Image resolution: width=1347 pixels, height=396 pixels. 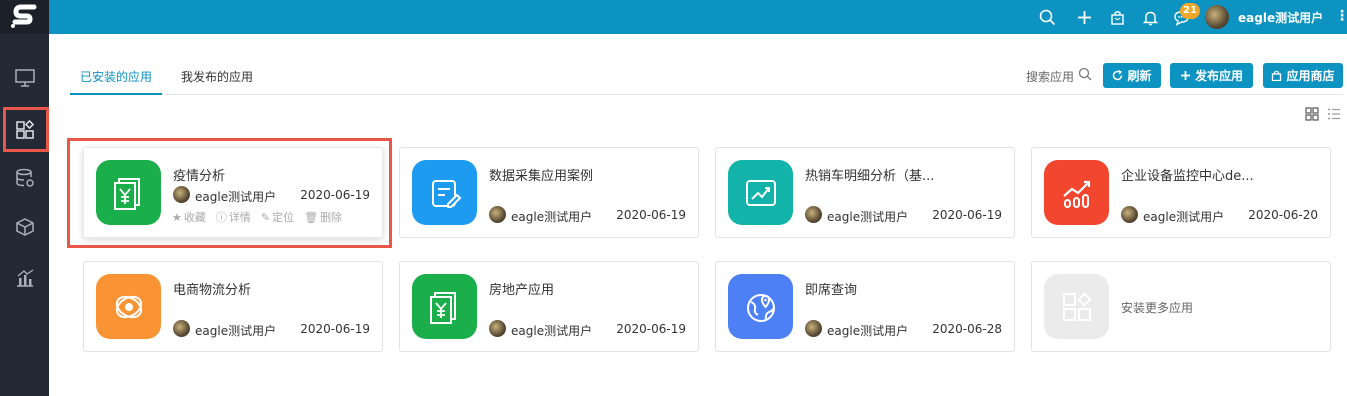 What do you see at coordinates (229, 193) in the screenshot?
I see `card-highlight-box` at bounding box center [229, 193].